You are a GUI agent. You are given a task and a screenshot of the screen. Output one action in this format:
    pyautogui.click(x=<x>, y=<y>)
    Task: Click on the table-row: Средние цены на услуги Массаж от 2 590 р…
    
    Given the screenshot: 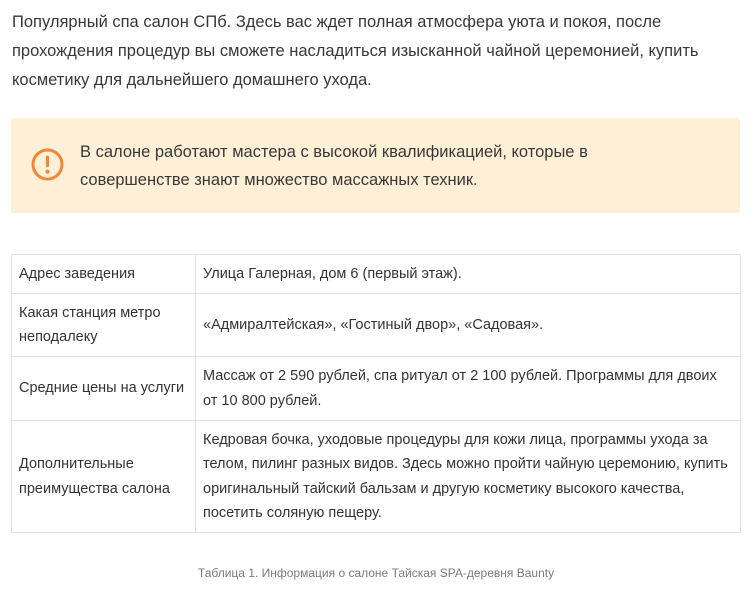 What is the action you would take?
    pyautogui.click(x=376, y=388)
    